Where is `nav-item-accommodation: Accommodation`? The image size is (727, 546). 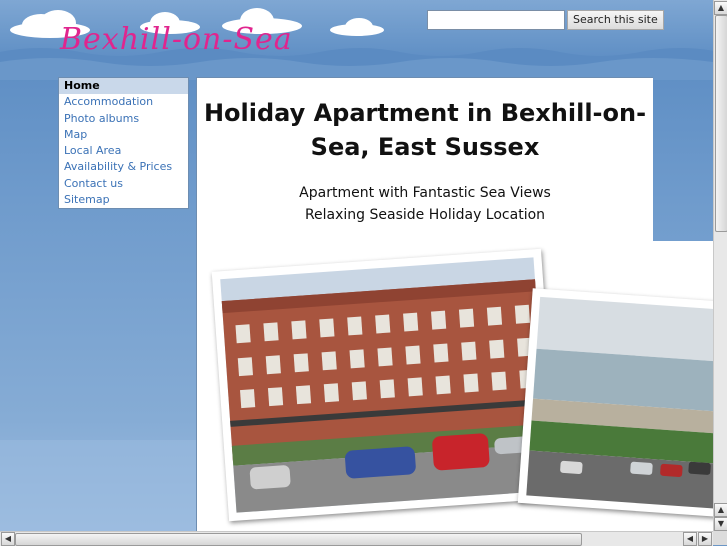
nav-item-accommodation: Accommodation is located at coordinates (123, 102).